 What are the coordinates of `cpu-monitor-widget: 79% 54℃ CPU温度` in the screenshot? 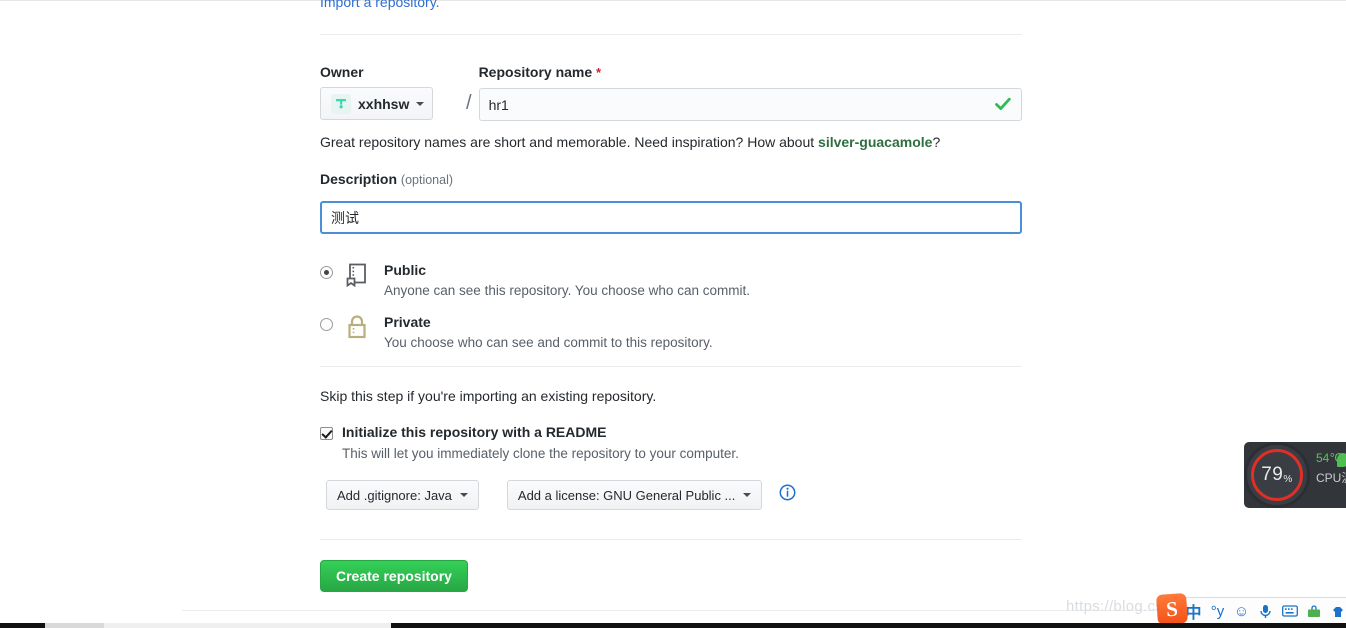 It's located at (1295, 475).